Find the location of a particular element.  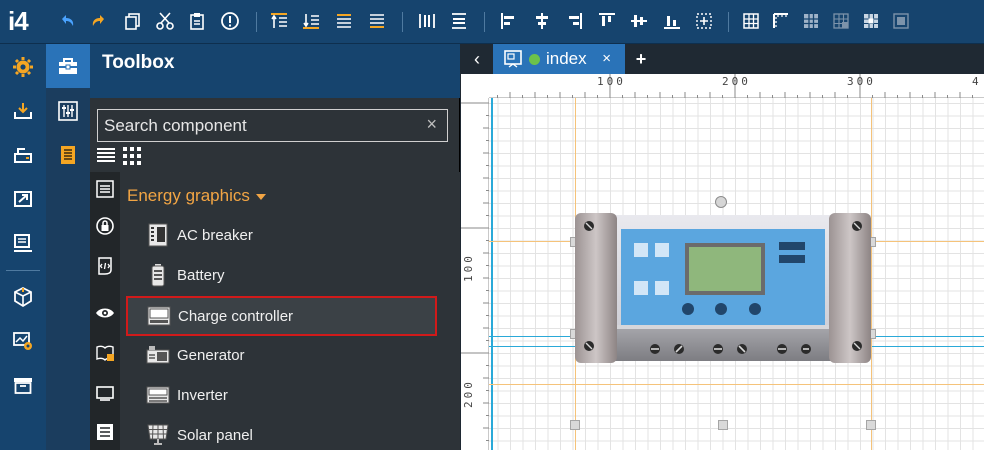

search-component-input is located at coordinates (259, 126).